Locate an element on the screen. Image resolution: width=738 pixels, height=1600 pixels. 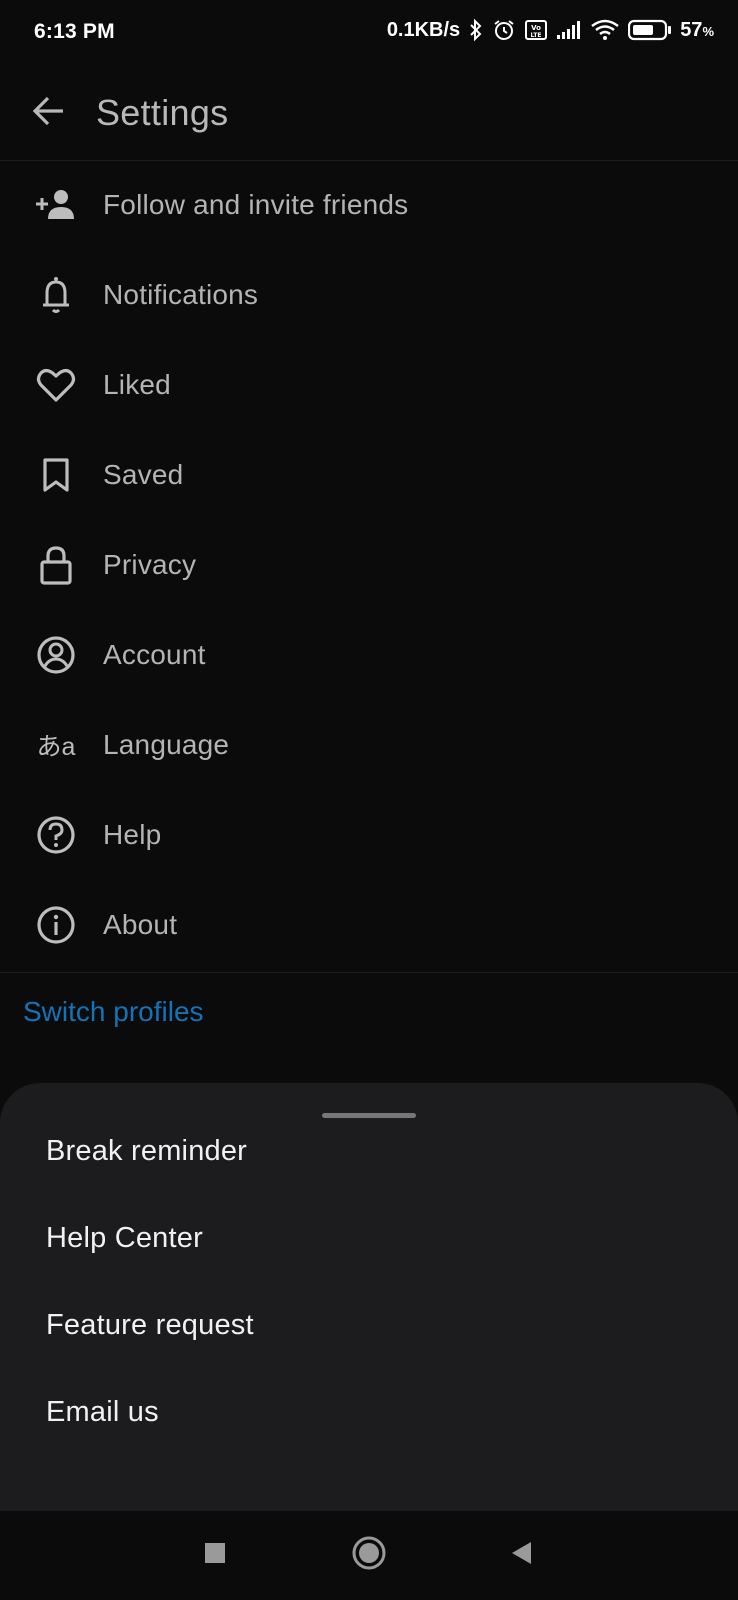
status-time: 6:13 PM is located at coordinates (74, 31).